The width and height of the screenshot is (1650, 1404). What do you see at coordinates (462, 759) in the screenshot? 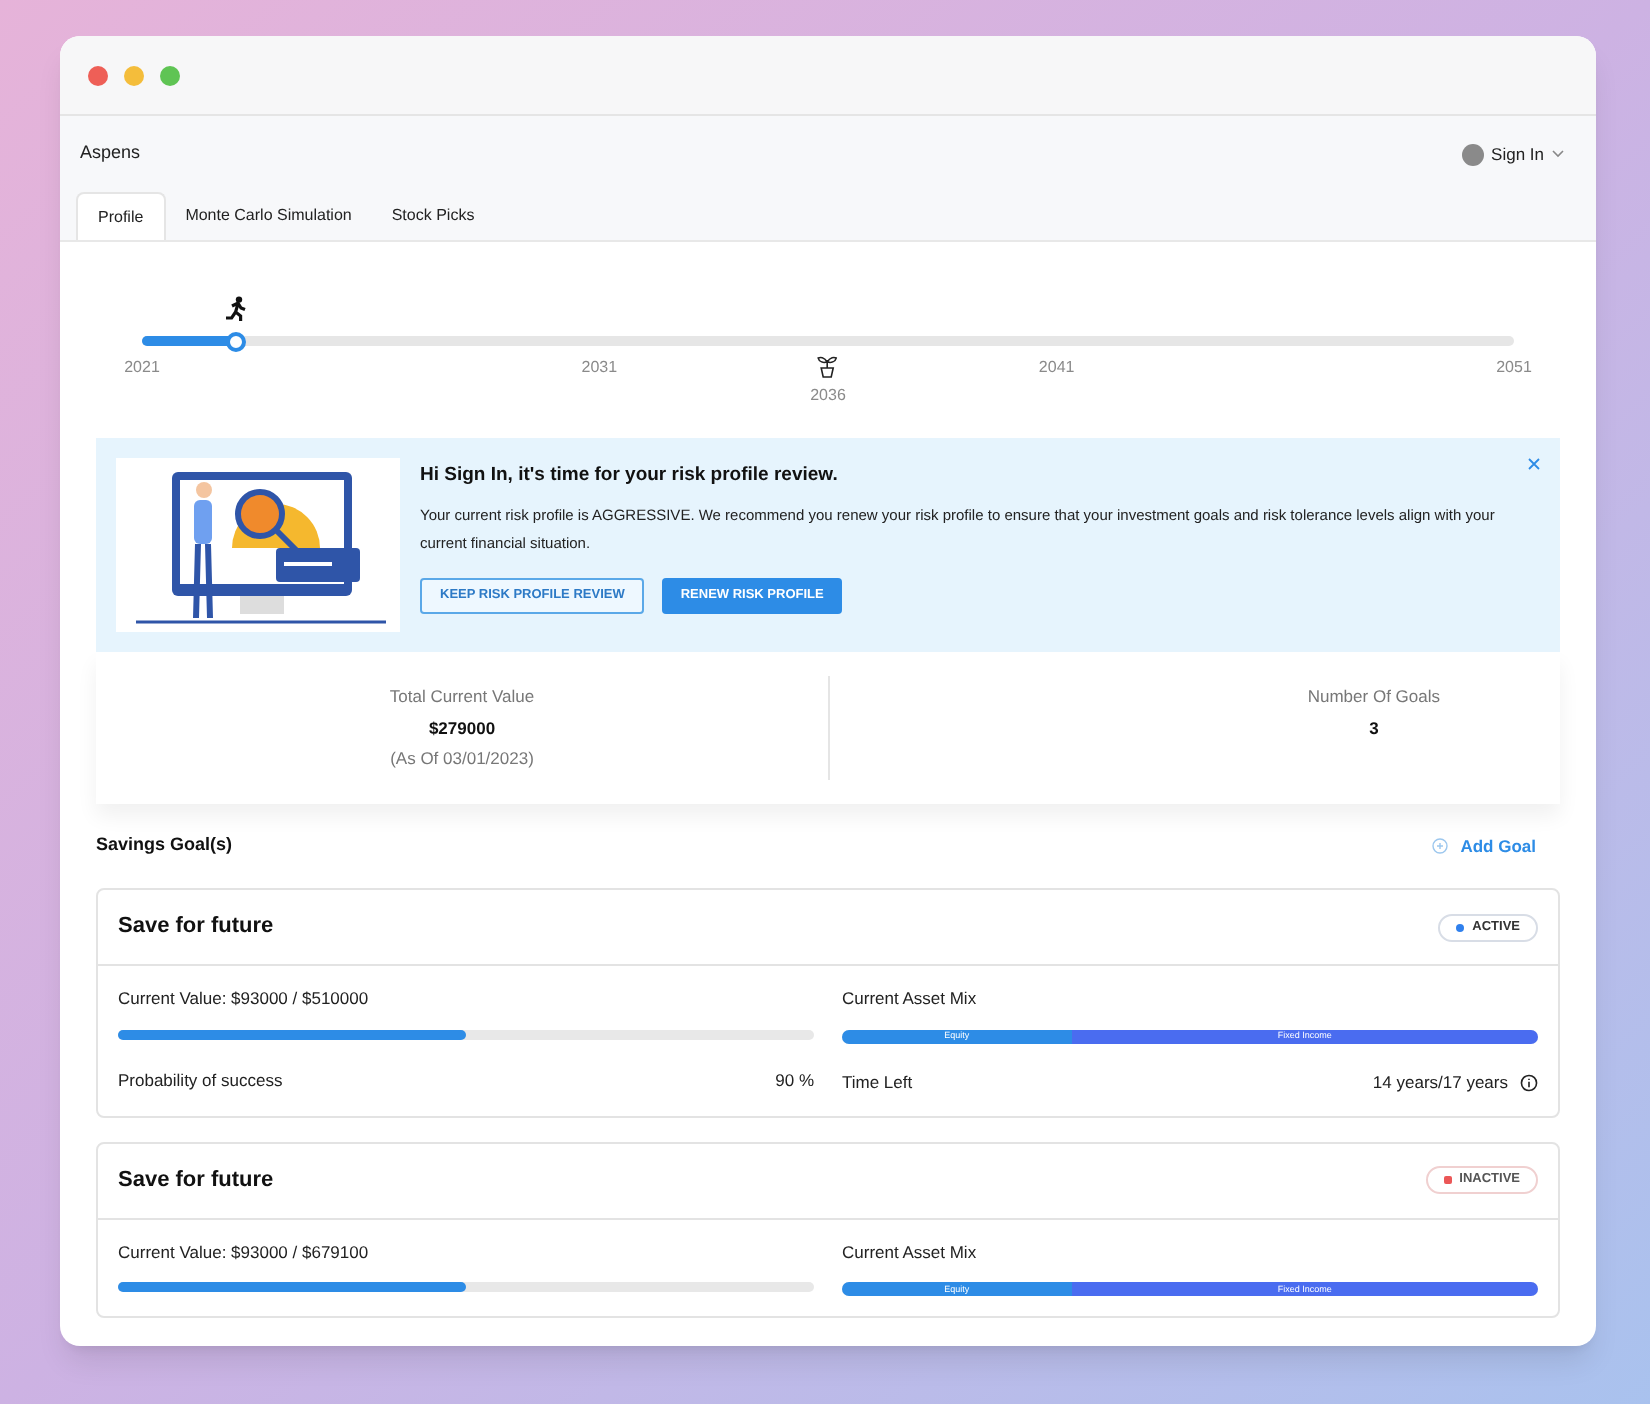
I see `as-of-date: (As Of 03/01/2023)` at bounding box center [462, 759].